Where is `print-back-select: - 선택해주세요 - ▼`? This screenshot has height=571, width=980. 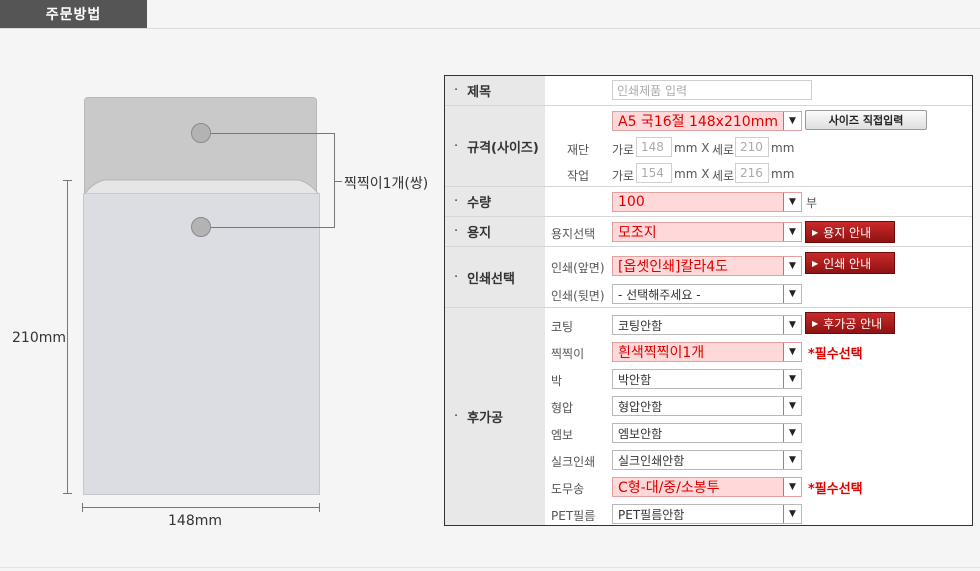 print-back-select: - 선택해주세요 - ▼ is located at coordinates (707, 294).